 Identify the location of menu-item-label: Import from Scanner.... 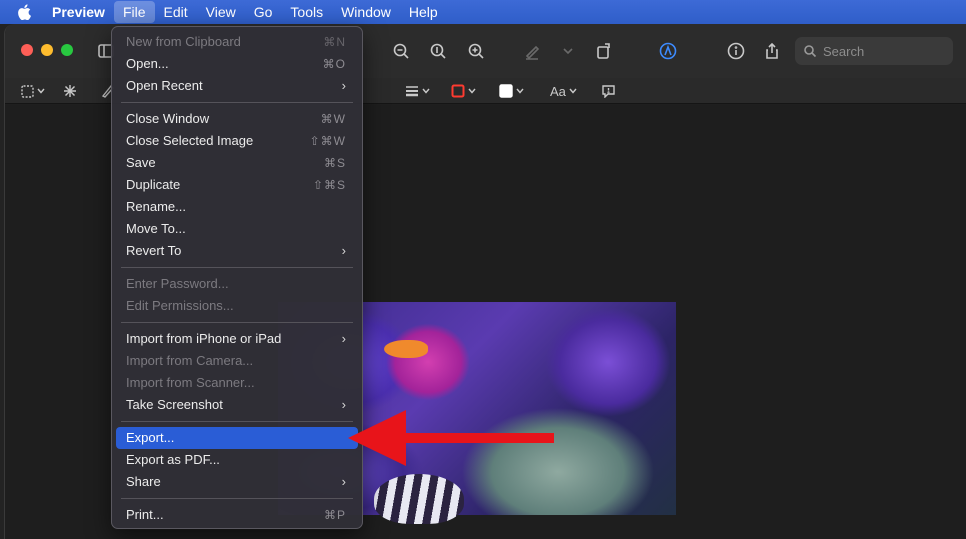
(190, 382).